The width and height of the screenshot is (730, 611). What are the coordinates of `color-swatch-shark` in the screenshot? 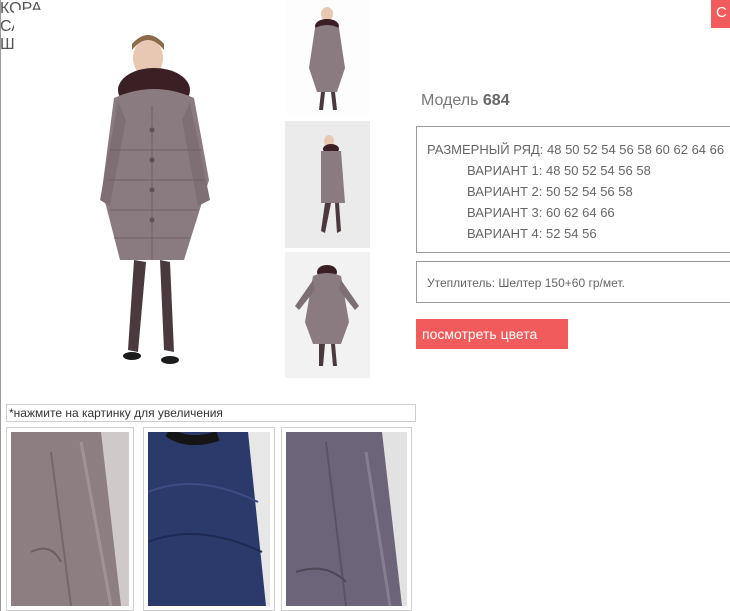 It's located at (346, 519).